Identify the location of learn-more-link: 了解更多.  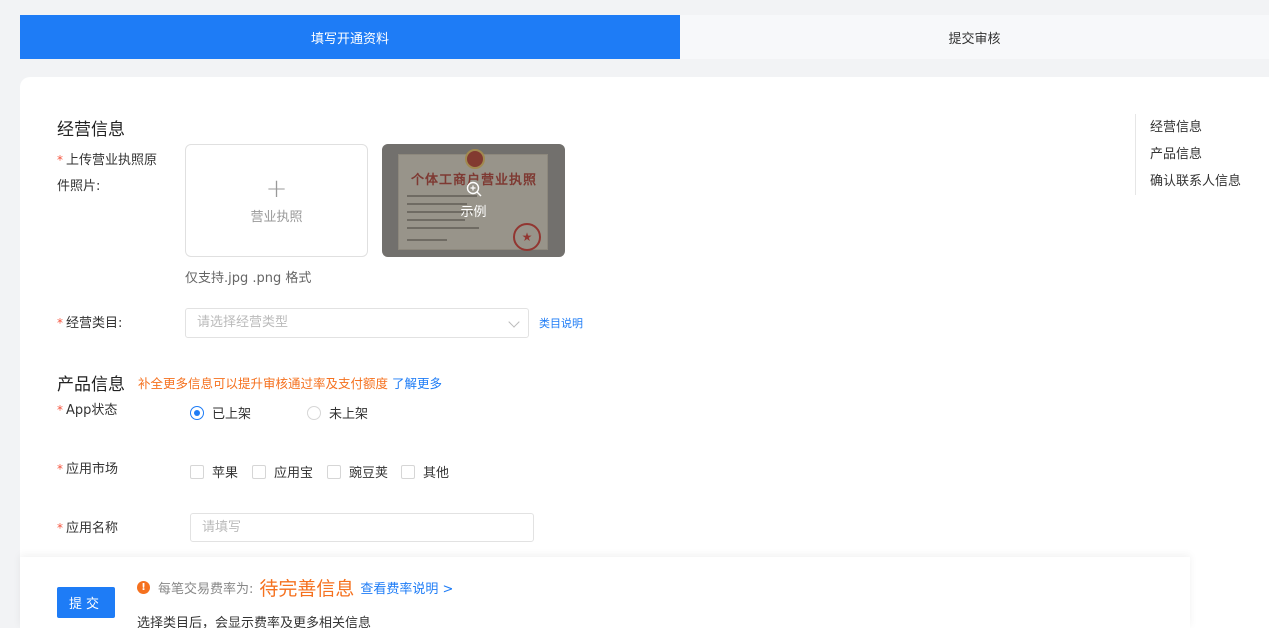
(417, 383).